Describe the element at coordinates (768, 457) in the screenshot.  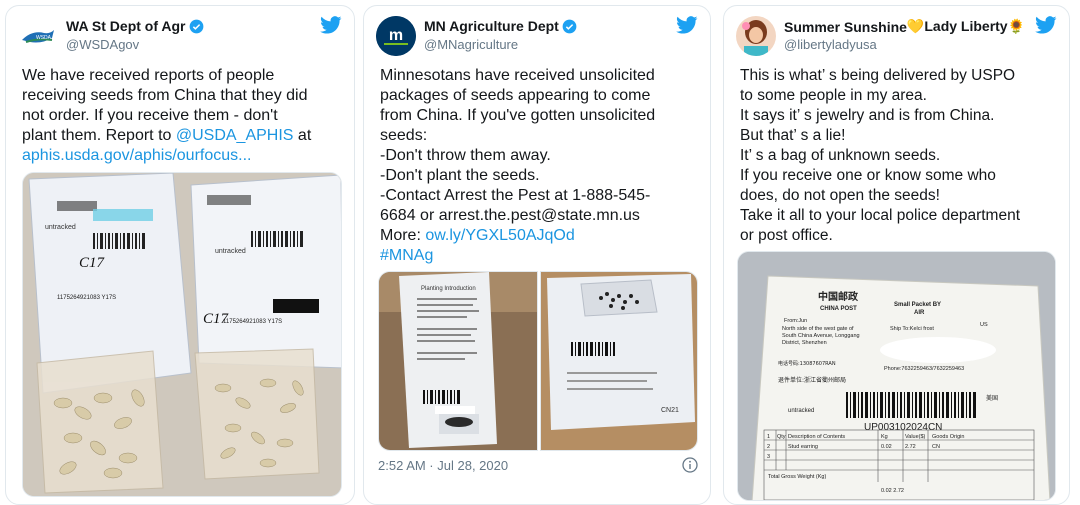
I see `photo-label: 3` at that location.